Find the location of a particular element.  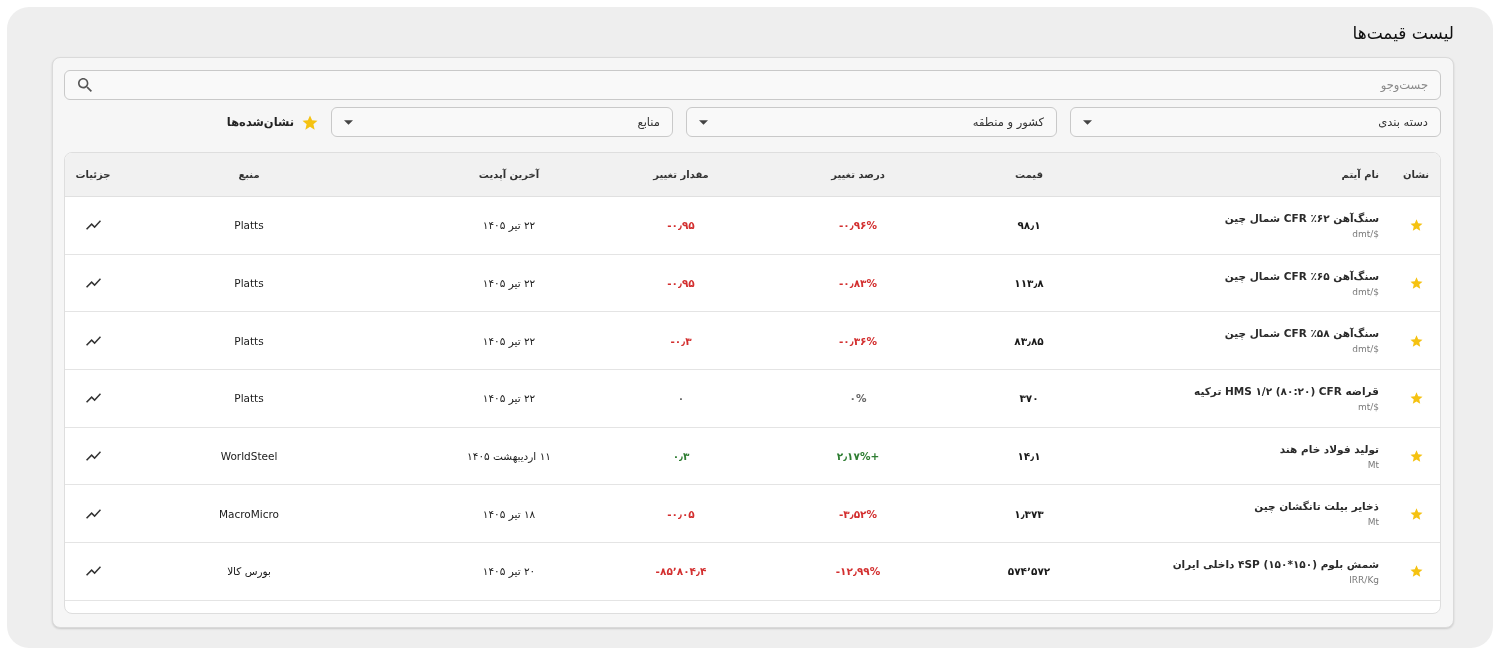

price-value: ۸۳٫۸۵ is located at coordinates (1029, 340).